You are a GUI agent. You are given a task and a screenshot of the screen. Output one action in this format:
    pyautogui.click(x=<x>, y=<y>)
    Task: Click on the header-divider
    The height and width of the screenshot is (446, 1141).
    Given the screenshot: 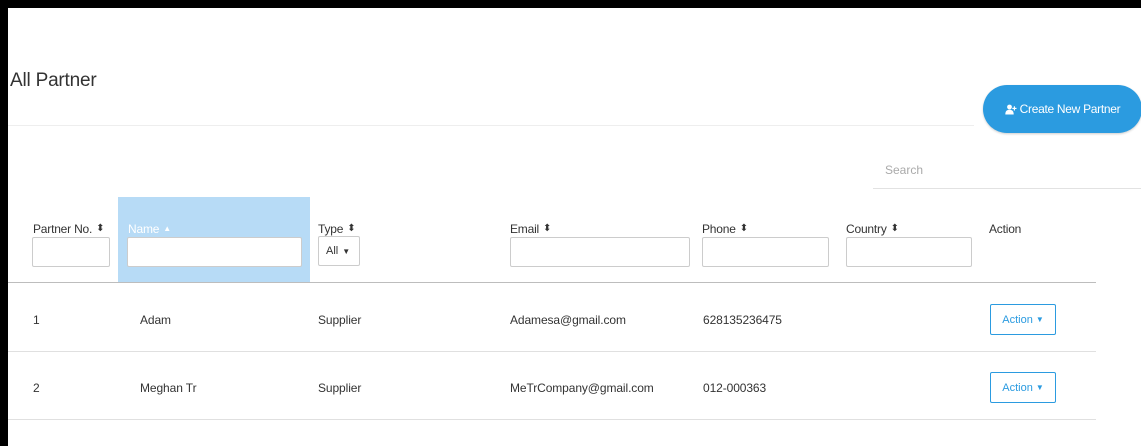 What is the action you would take?
    pyautogui.click(x=491, y=125)
    